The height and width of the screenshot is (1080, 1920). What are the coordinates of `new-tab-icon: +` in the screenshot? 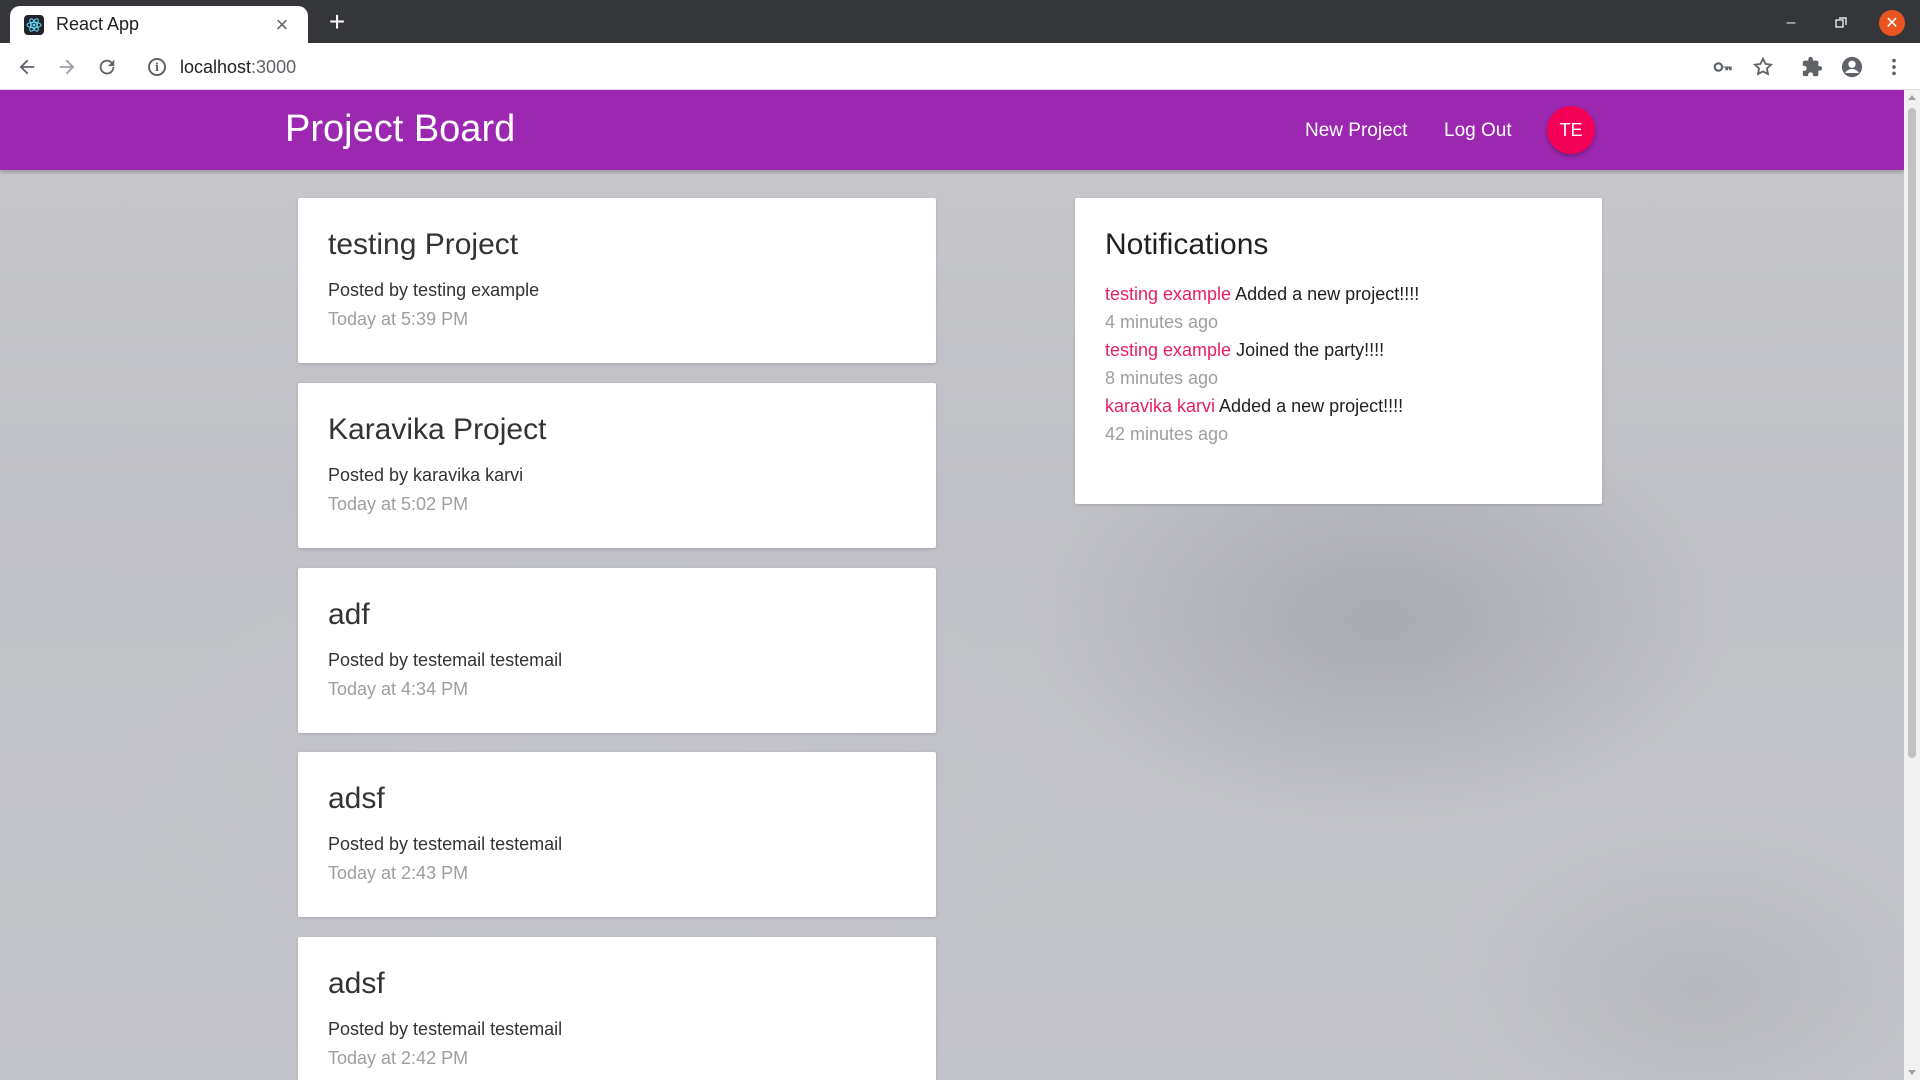 It's located at (337, 23).